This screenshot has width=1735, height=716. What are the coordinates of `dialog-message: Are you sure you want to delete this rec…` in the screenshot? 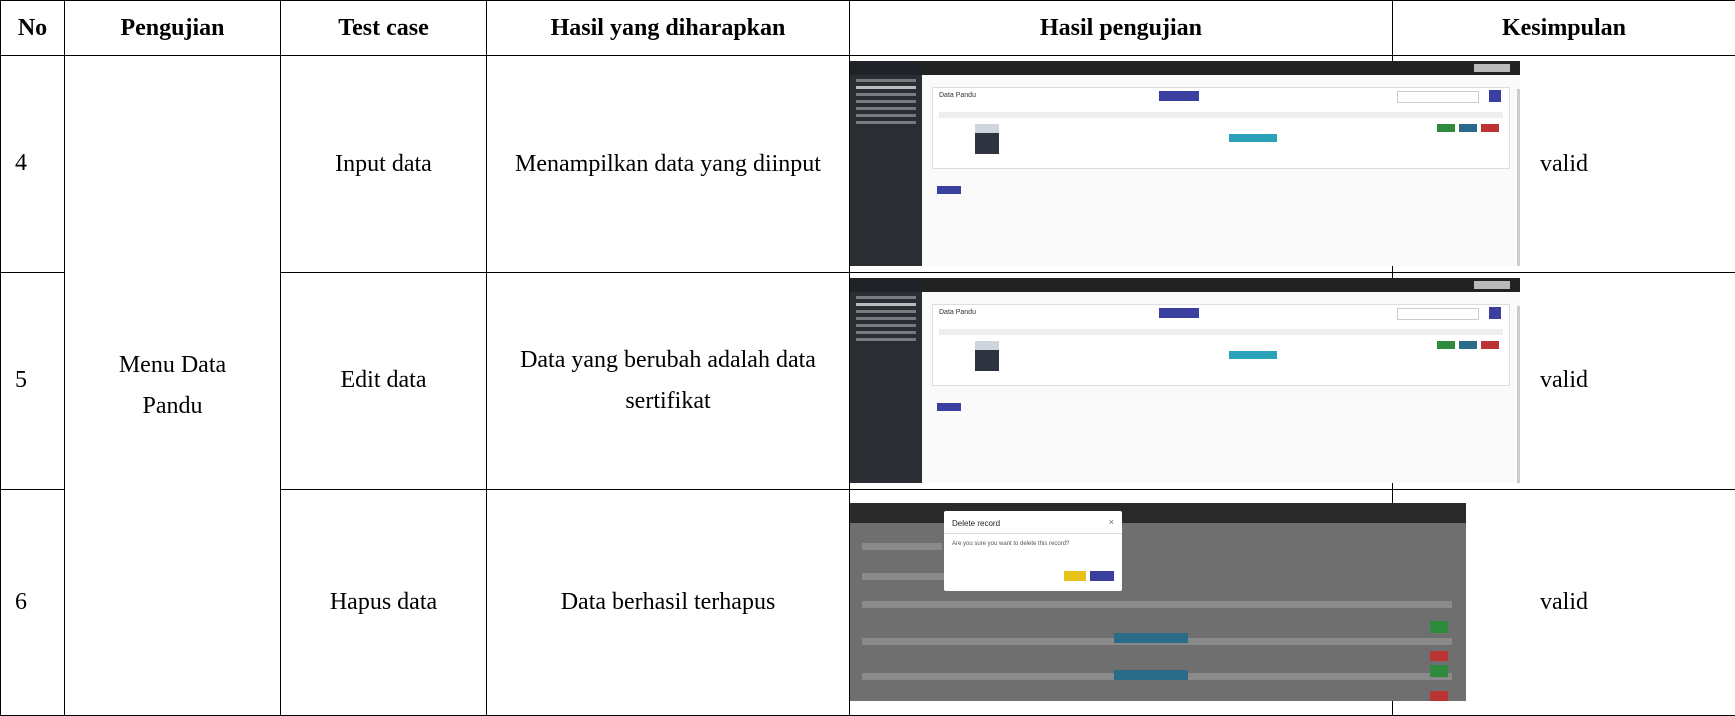 It's located at (1011, 544).